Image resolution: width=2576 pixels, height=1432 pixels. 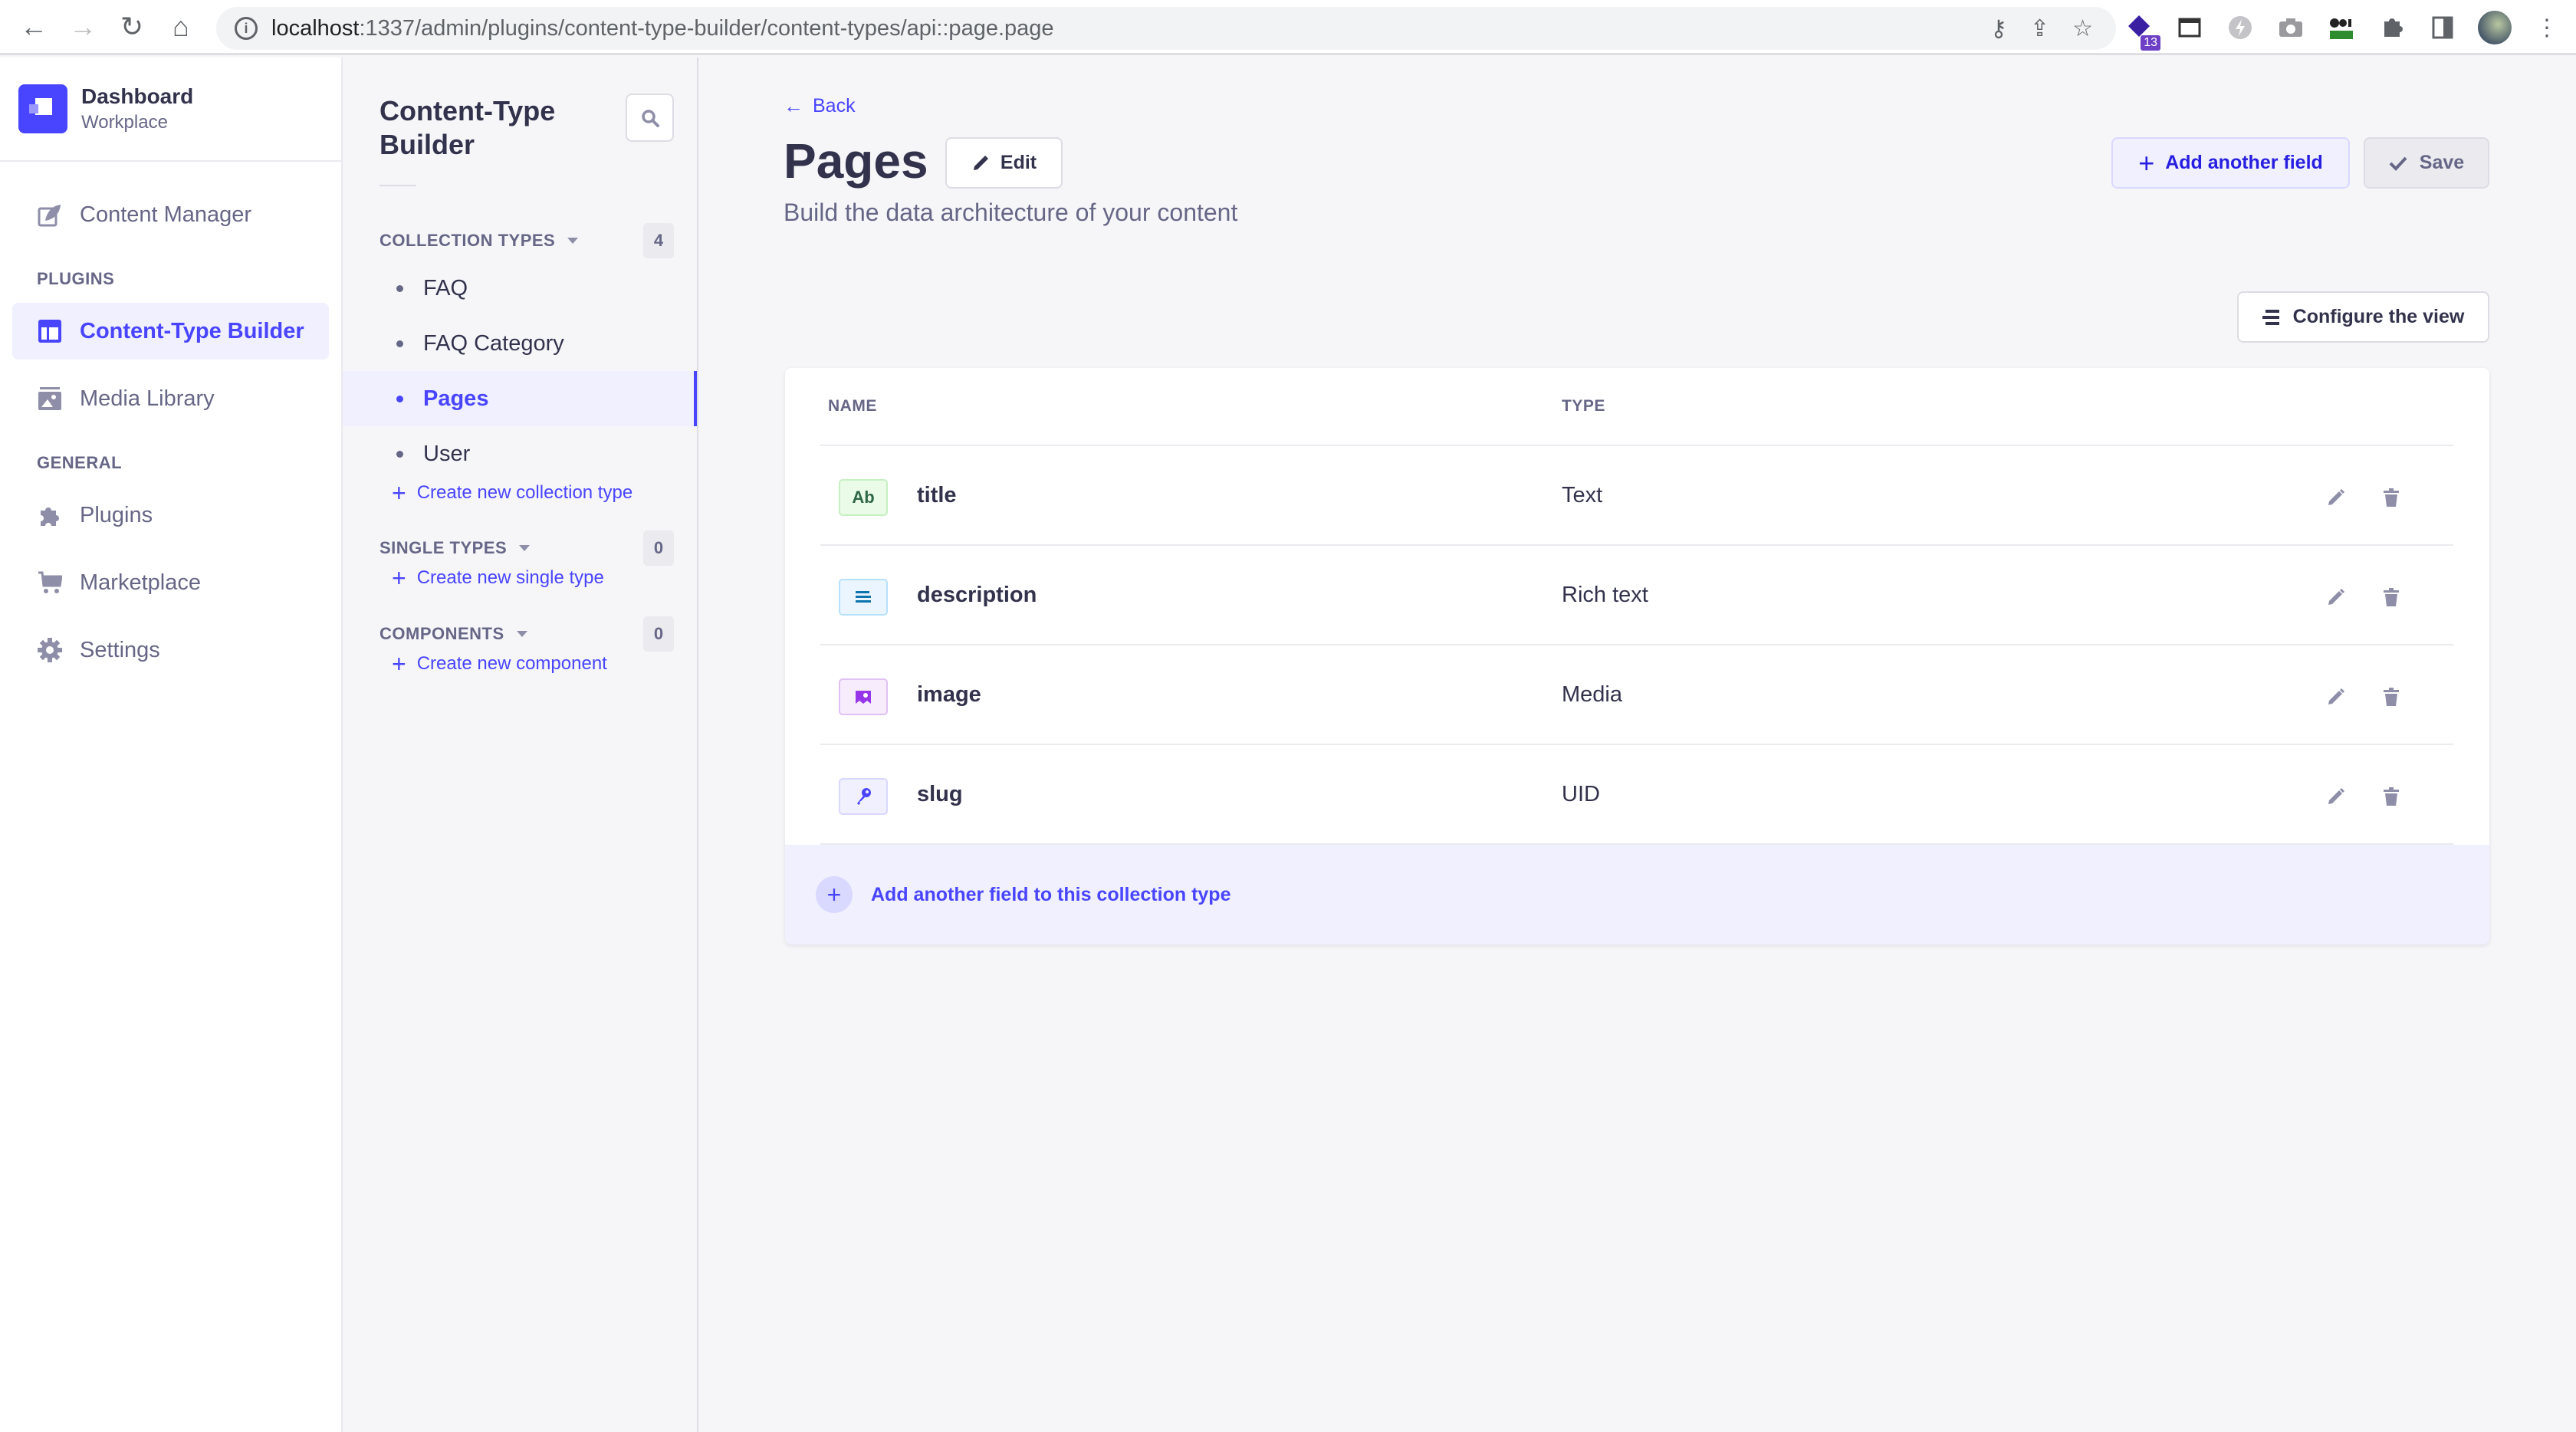 I want to click on create-collection-type-link: + Create new collection type, so click(x=512, y=493).